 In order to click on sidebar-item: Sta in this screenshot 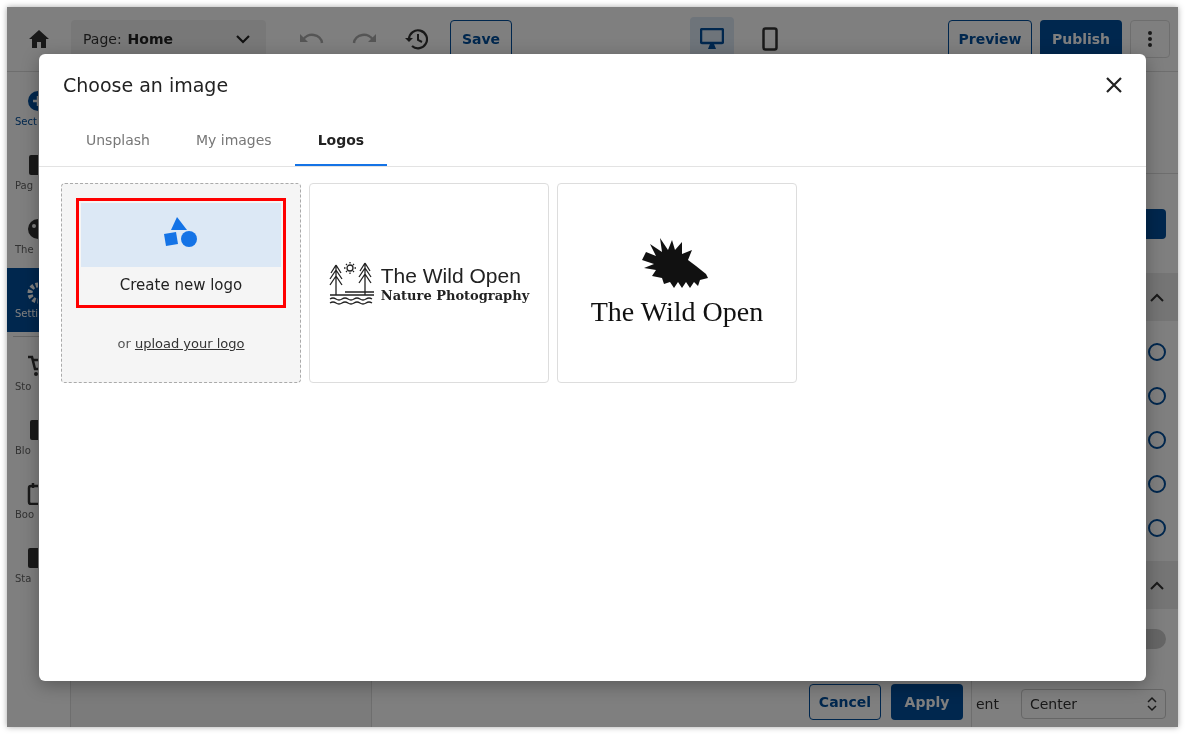, I will do `click(38, 565)`.